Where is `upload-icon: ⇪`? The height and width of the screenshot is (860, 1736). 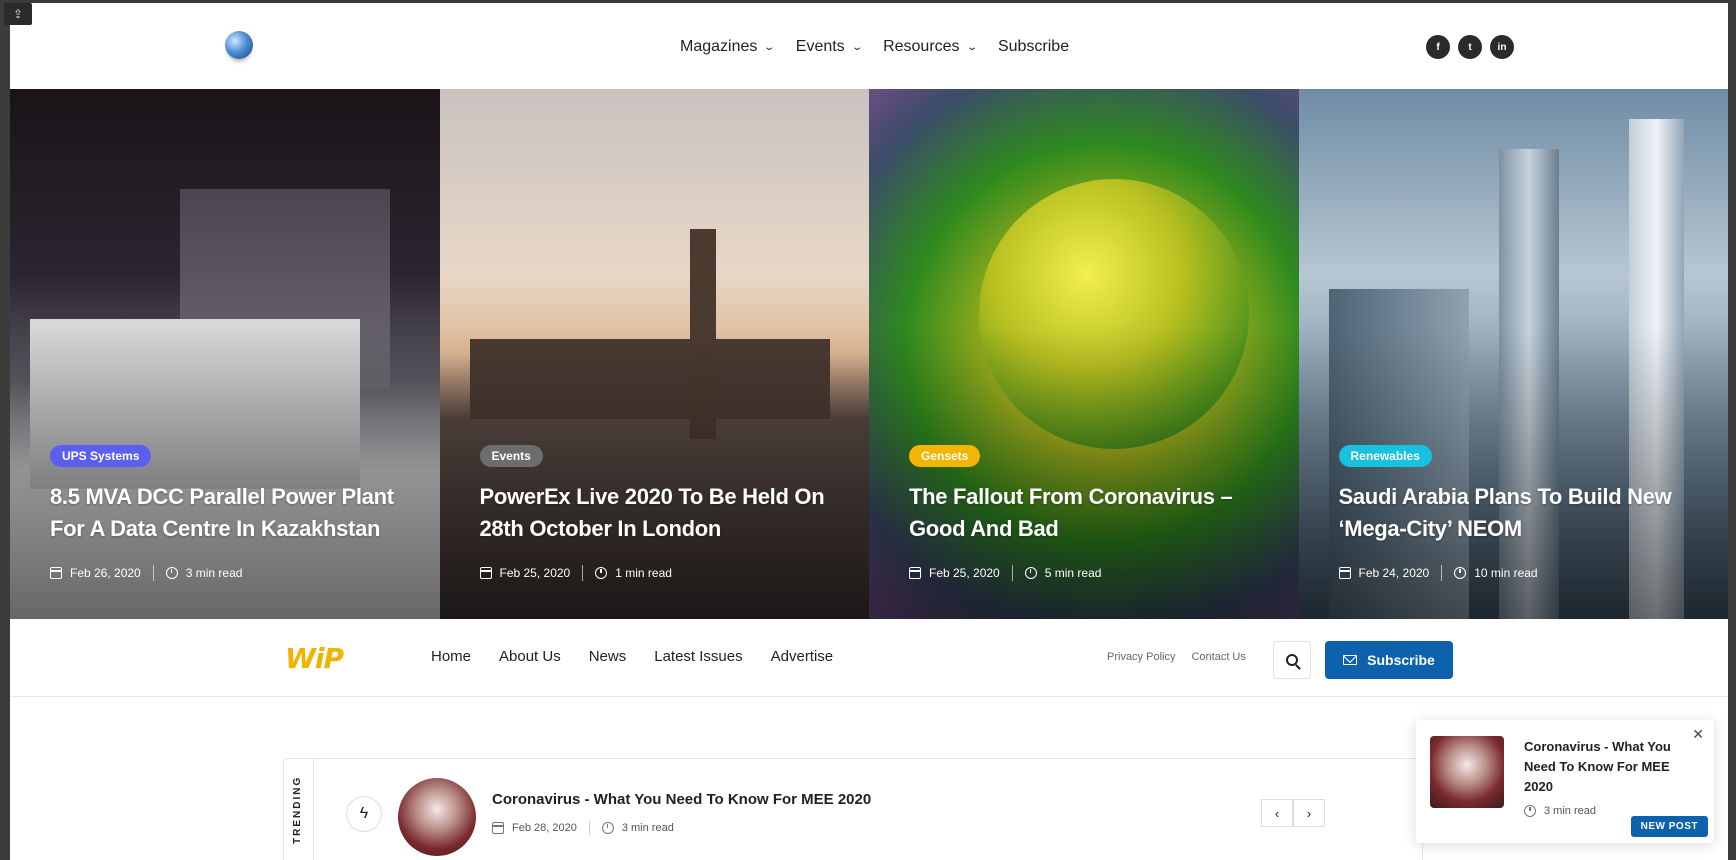
upload-icon: ⇪ is located at coordinates (18, 14).